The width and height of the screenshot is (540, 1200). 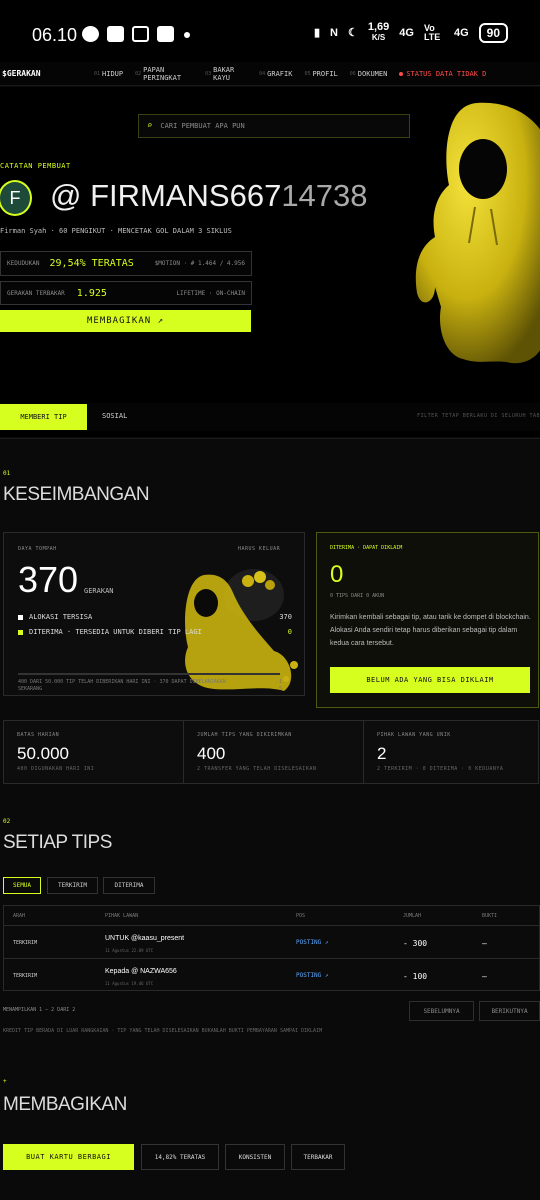 What do you see at coordinates (68, 1157) in the screenshot?
I see `make-share-card-button: BUAT KARTU BERBAGI` at bounding box center [68, 1157].